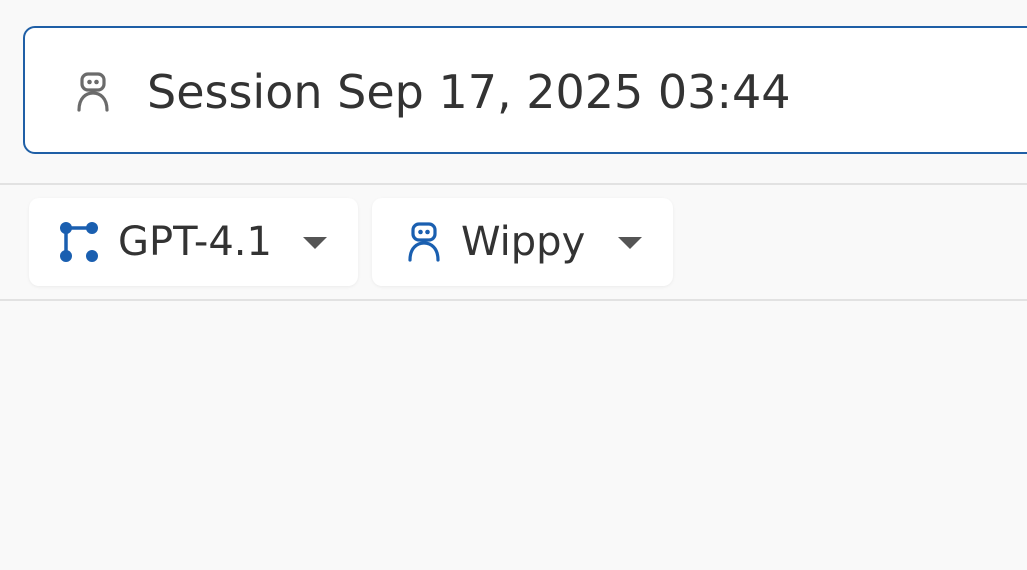 The width and height of the screenshot is (1027, 570). I want to click on agent-select-label: Wippy, so click(523, 242).